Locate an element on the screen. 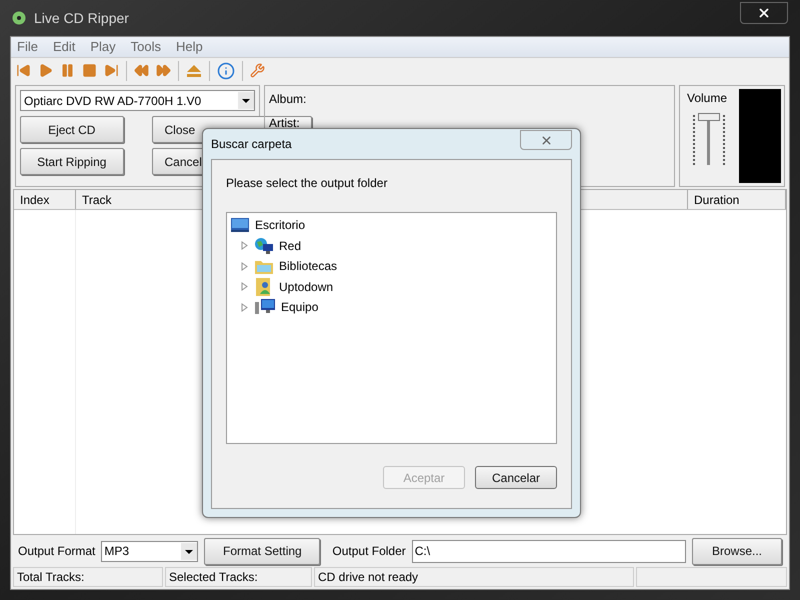  info-label: Album: is located at coordinates (288, 99).